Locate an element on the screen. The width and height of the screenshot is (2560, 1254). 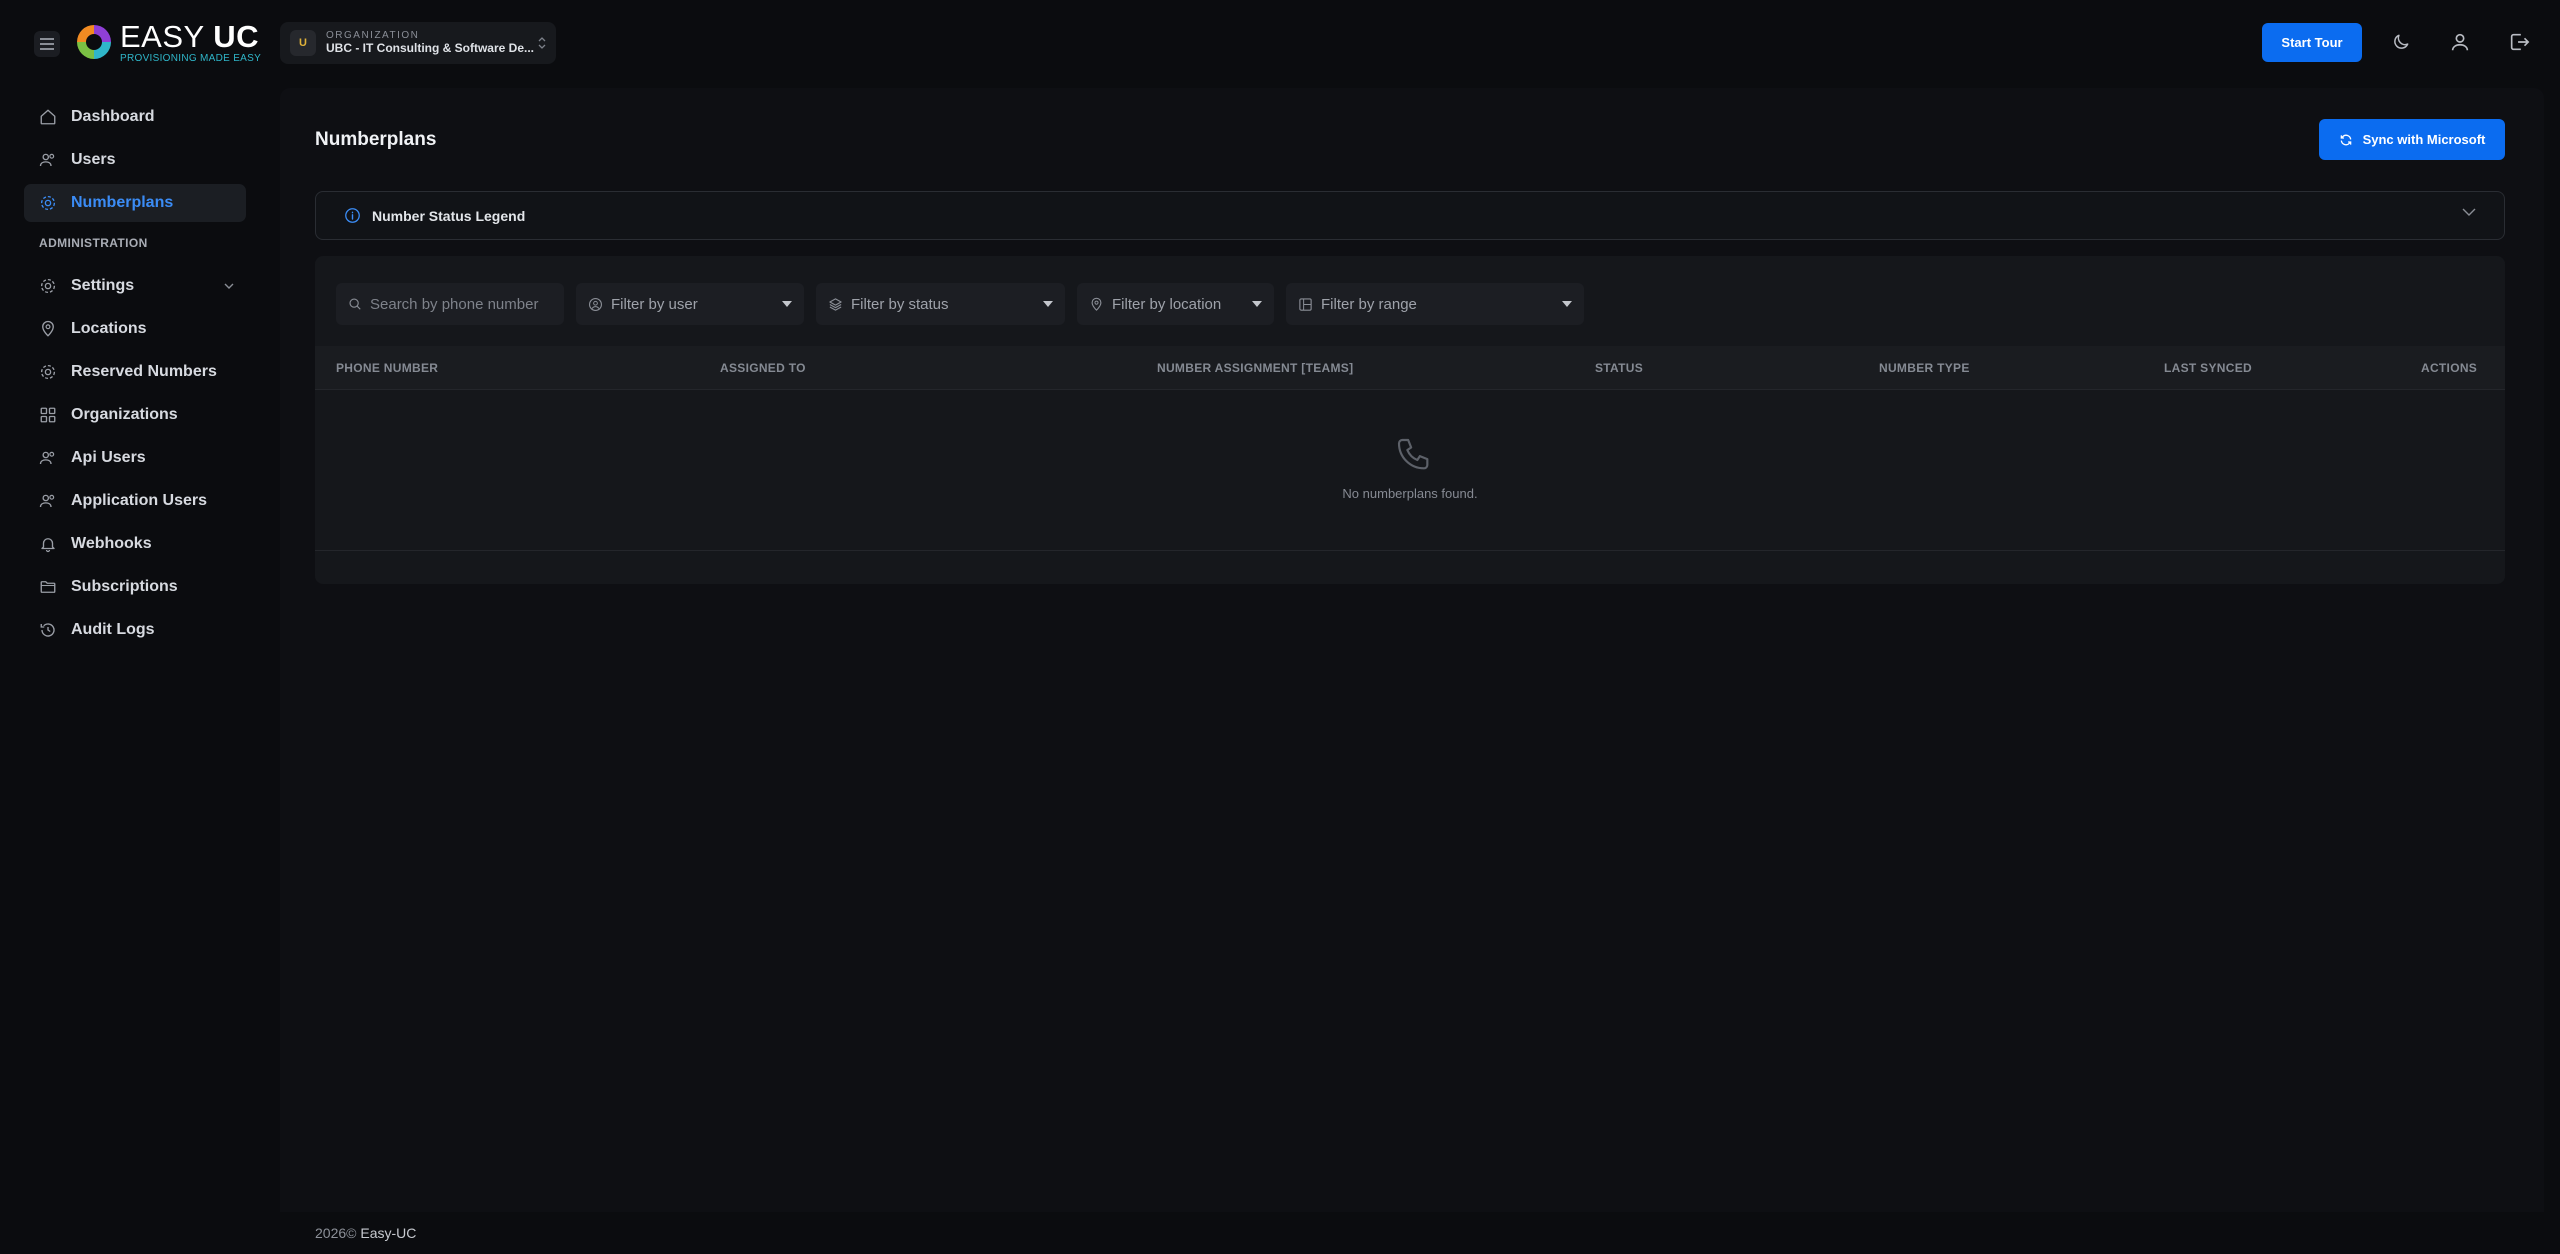
filter-by-status-select: Filter by status is located at coordinates (940, 304).